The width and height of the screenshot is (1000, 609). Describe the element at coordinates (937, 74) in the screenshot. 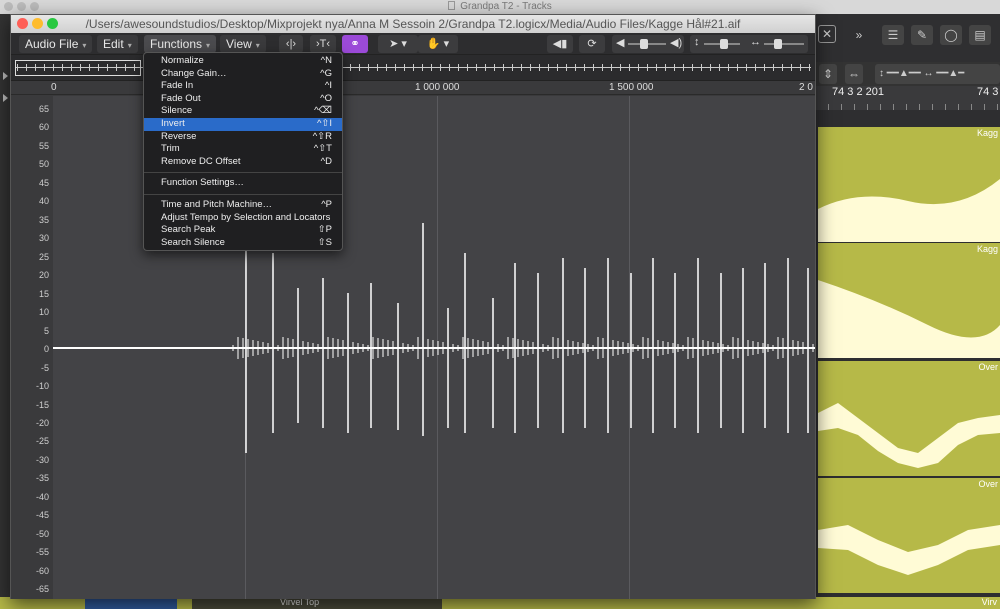

I see `zoom-sliders: ↕ ━━▲━━ ↔ ━━▲━` at that location.